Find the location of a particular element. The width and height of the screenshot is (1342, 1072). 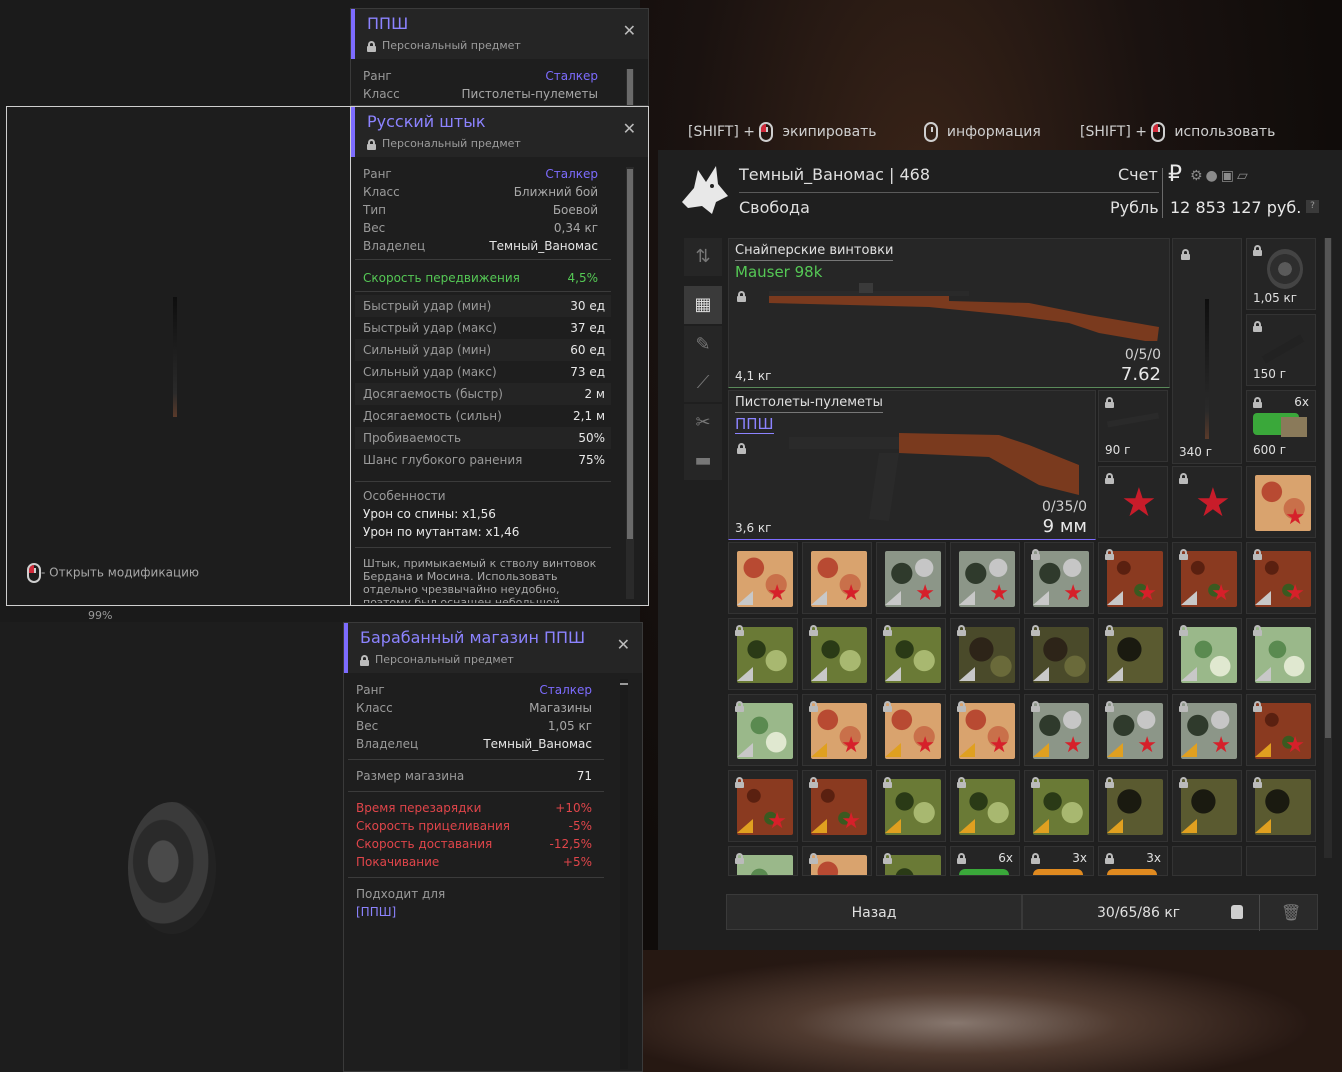

tab-knife: ⟋ is located at coordinates (703, 383).